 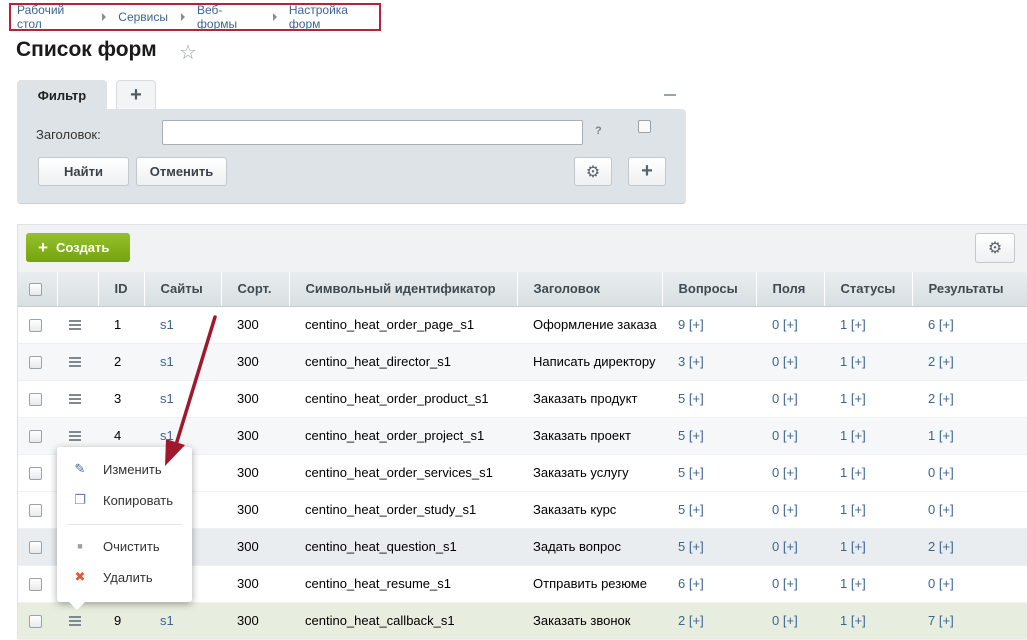 I want to click on column-header-questions: Вопросы, so click(x=709, y=289).